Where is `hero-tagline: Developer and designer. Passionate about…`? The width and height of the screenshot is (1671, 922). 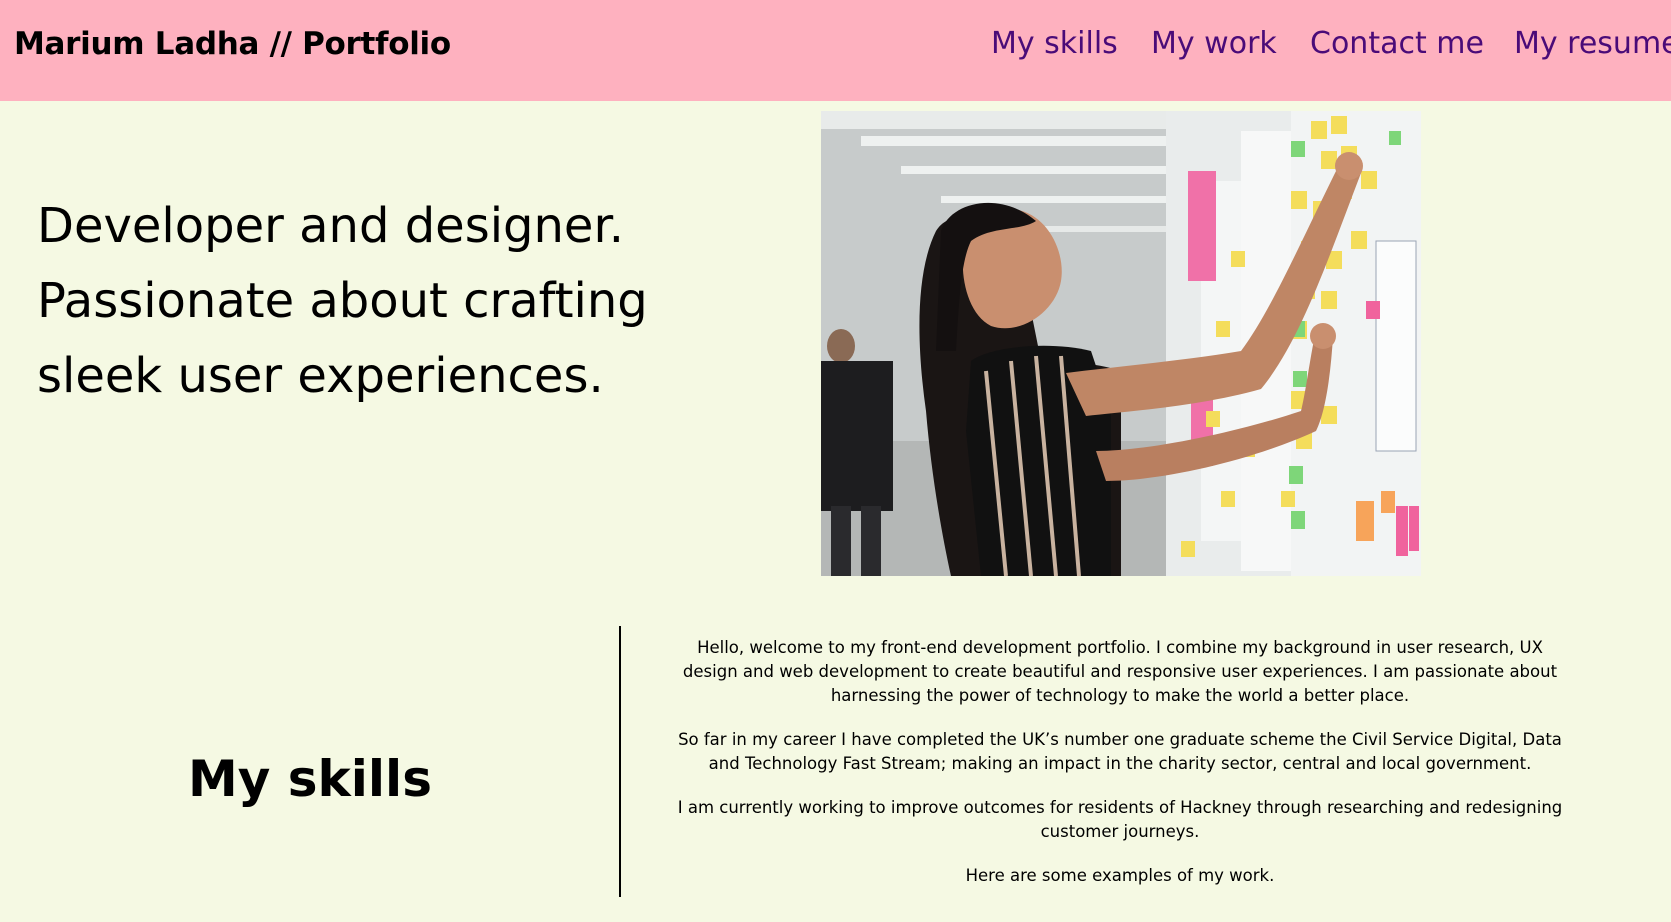 hero-tagline: Developer and designer. Passionate about… is located at coordinates (357, 301).